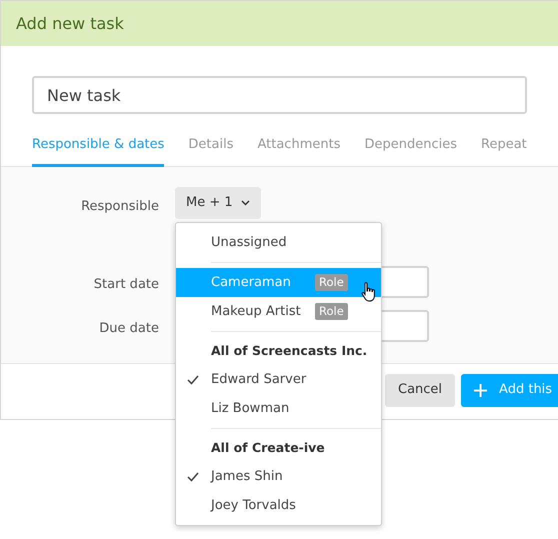  I want to click on field-label: Responsible, so click(120, 207).